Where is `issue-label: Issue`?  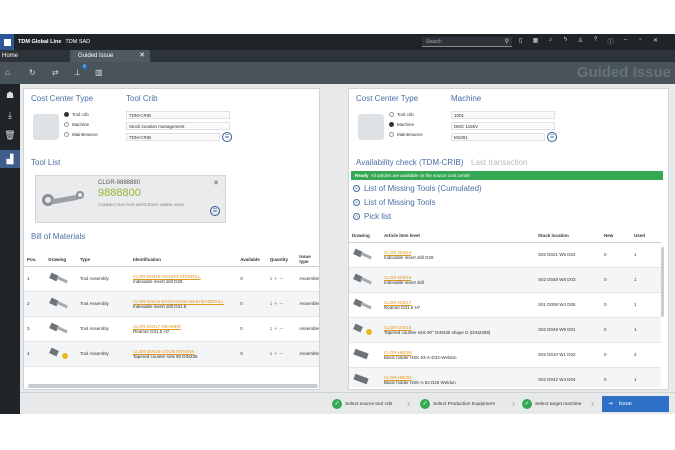
issue-label: Issue is located at coordinates (625, 404).